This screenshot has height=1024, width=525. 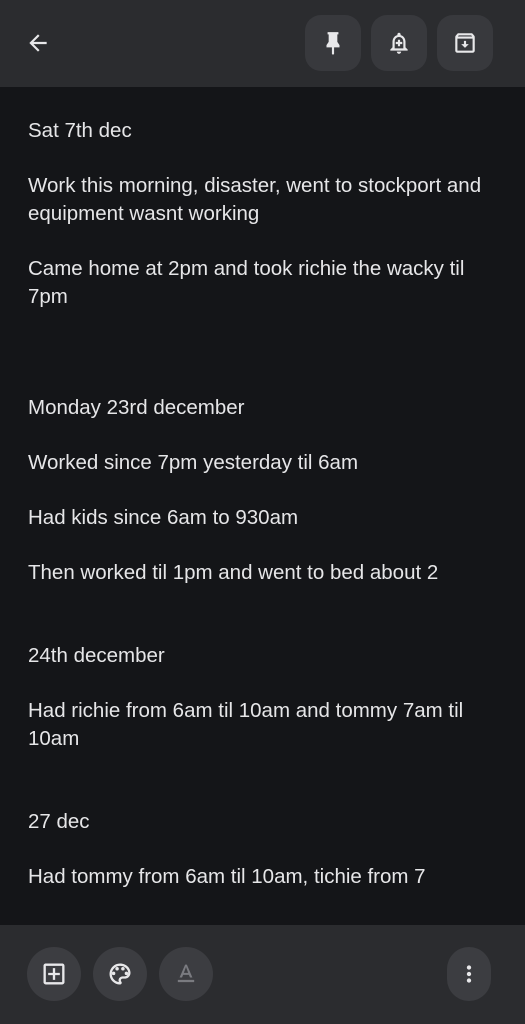 What do you see at coordinates (96, 655) in the screenshot?
I see `note-line: 24th december` at bounding box center [96, 655].